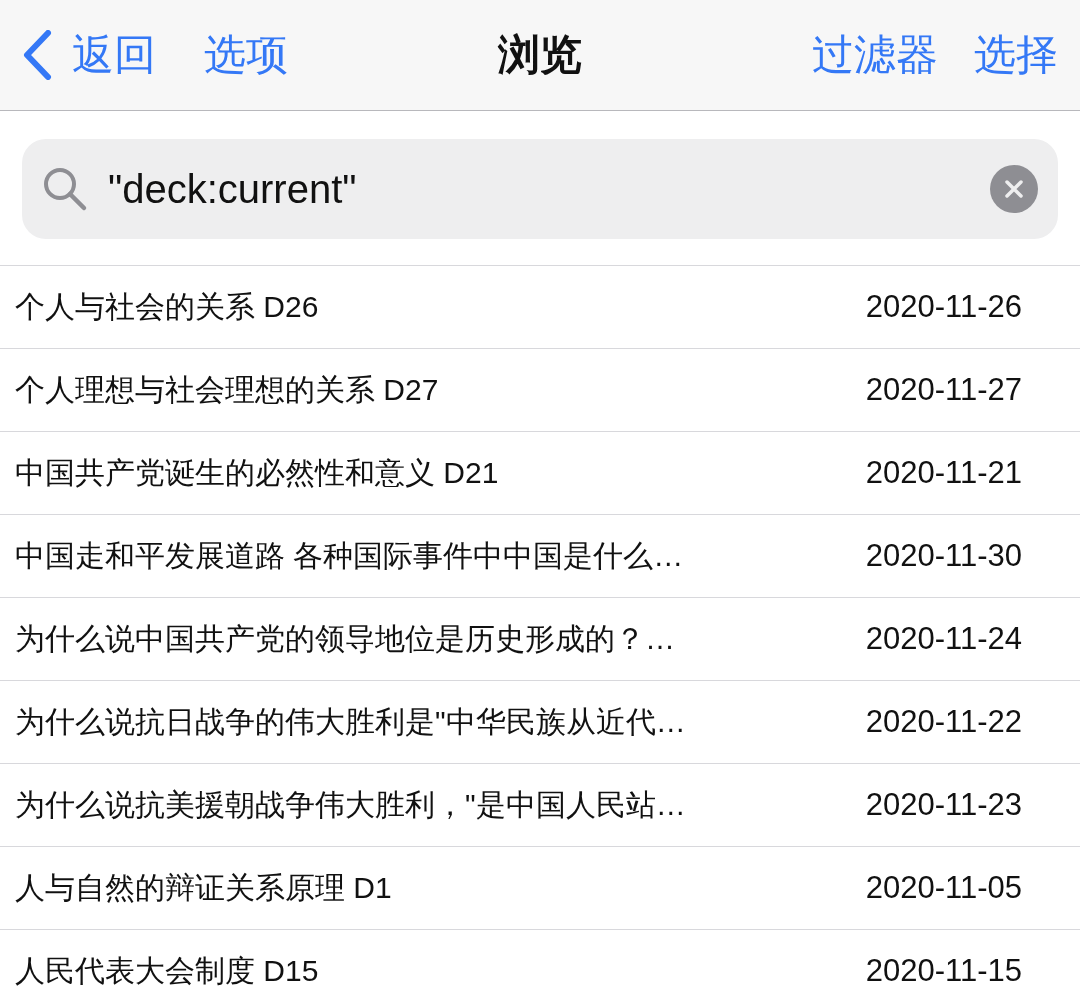 The image size is (1080, 996). What do you see at coordinates (540, 54) in the screenshot?
I see `page-title: 浏览` at bounding box center [540, 54].